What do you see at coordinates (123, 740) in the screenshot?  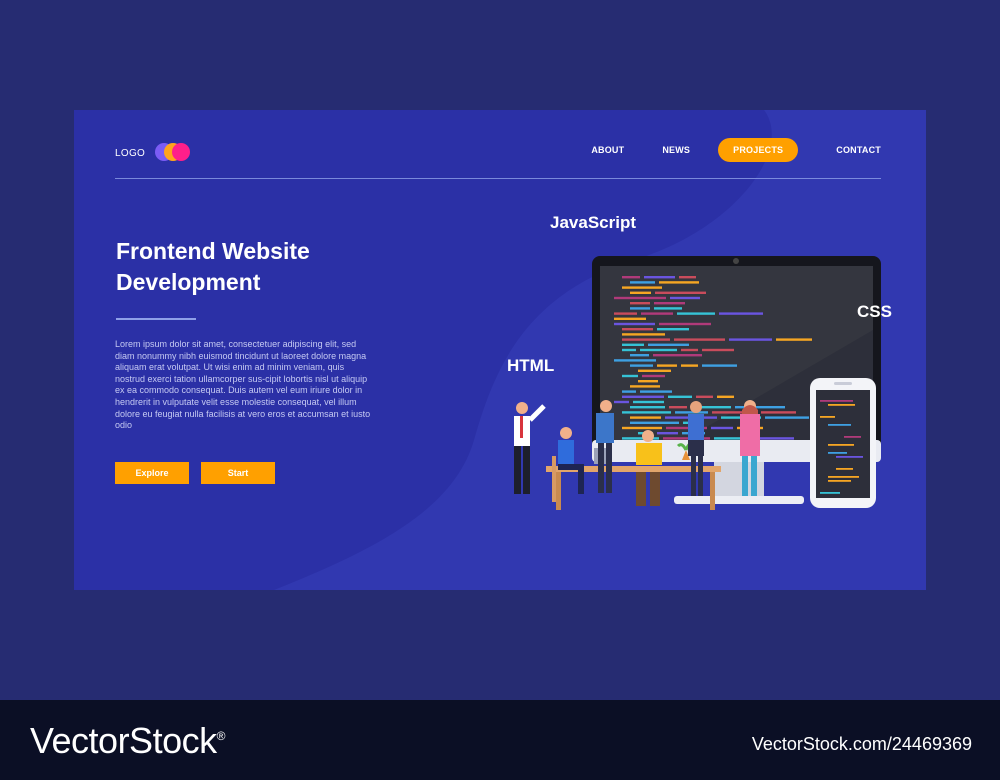 I see `vectorstock-brand-text: VectorStock` at bounding box center [123, 740].